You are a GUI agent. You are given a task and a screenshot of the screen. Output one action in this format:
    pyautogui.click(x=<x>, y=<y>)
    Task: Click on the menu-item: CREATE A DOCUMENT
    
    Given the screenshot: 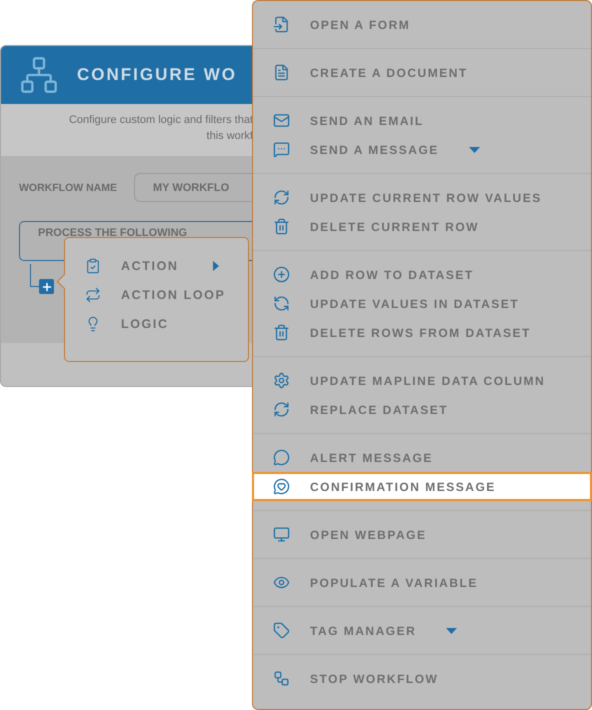 What is the action you would take?
    pyautogui.click(x=422, y=72)
    